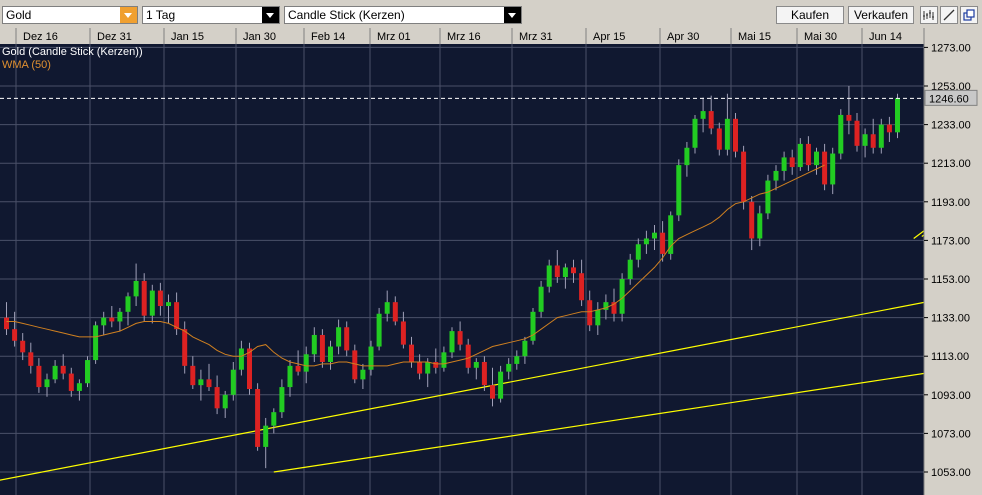 This screenshot has width=982, height=495. Describe the element at coordinates (328, 37) in the screenshot. I see `x-tick-label: Feb 14` at that location.